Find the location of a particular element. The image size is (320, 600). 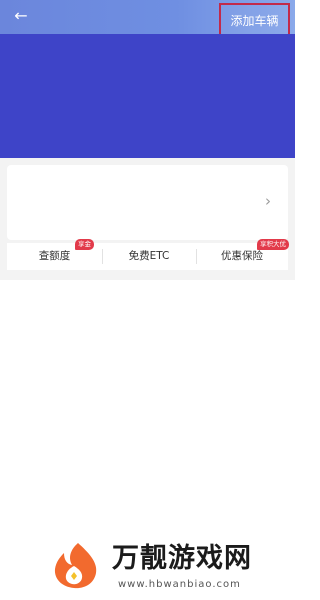

vehicle-card: › is located at coordinates (147, 202).